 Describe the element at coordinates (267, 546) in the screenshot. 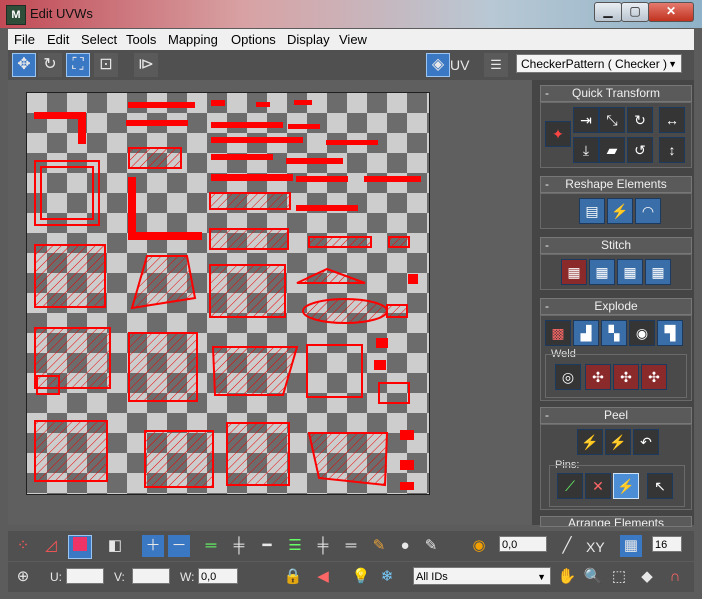

I see `ring-shrink-icon: ━` at that location.